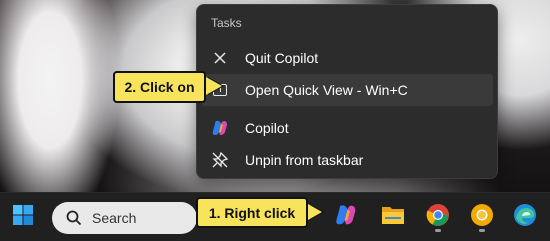 The width and height of the screenshot is (550, 241). I want to click on callout-text: 2. Click on, so click(159, 87).